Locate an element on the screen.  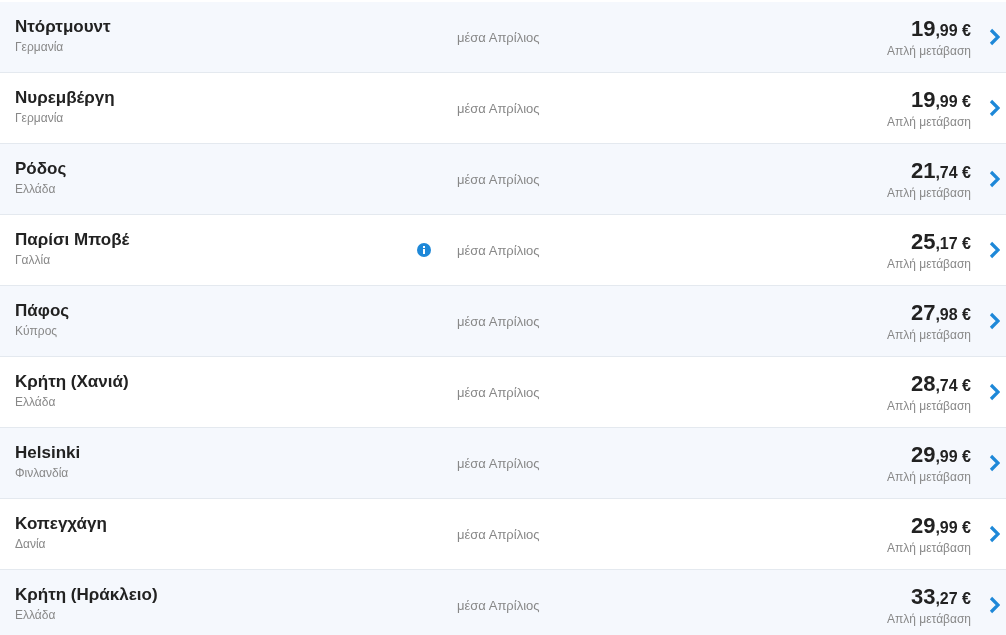
city-name: Κοπεγχάγη is located at coordinates (61, 524).